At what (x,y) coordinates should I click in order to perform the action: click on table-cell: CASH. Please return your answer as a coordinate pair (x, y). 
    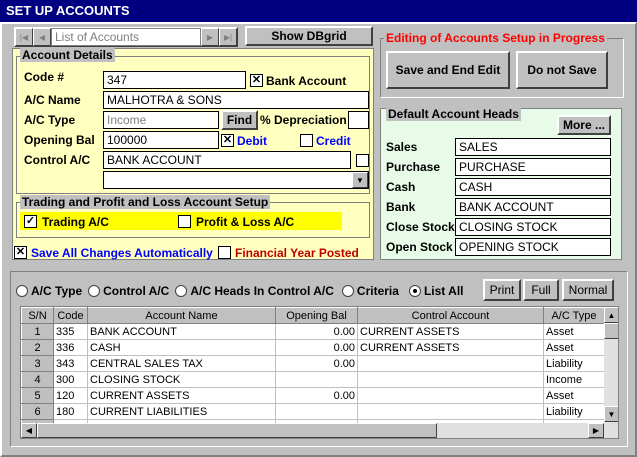
    Looking at the image, I should click on (181, 347).